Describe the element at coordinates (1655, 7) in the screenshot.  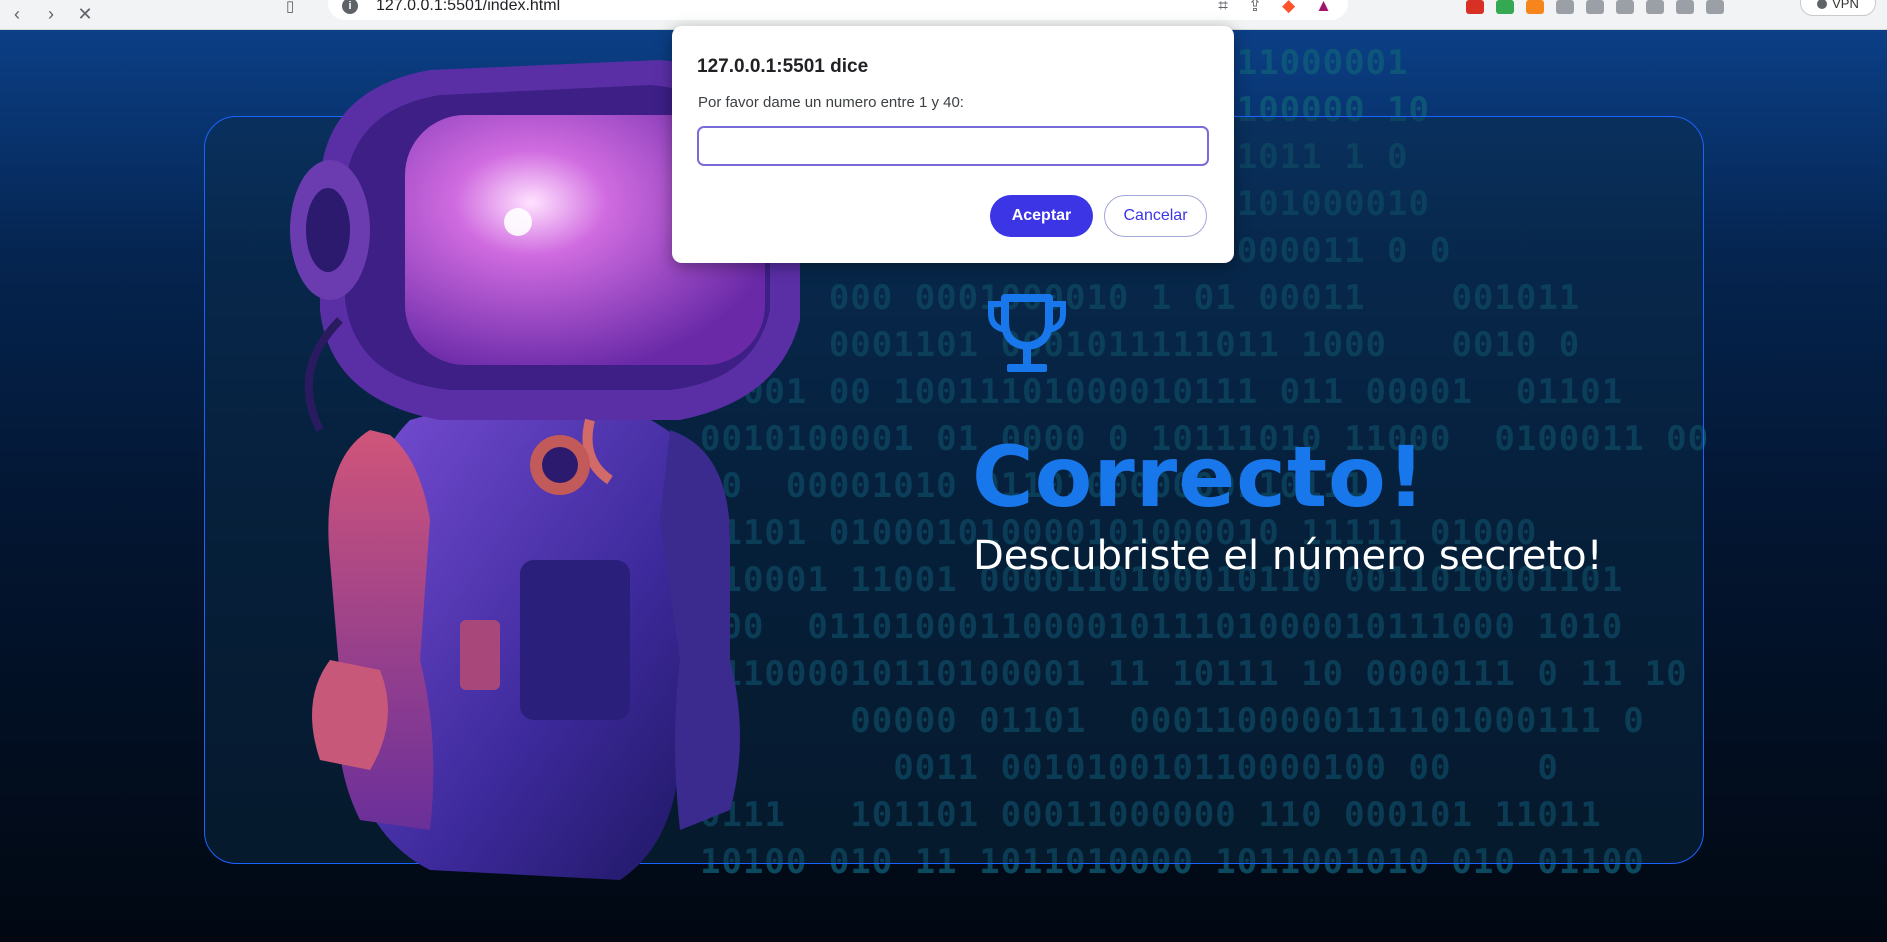
I see `sidebar-icon` at that location.